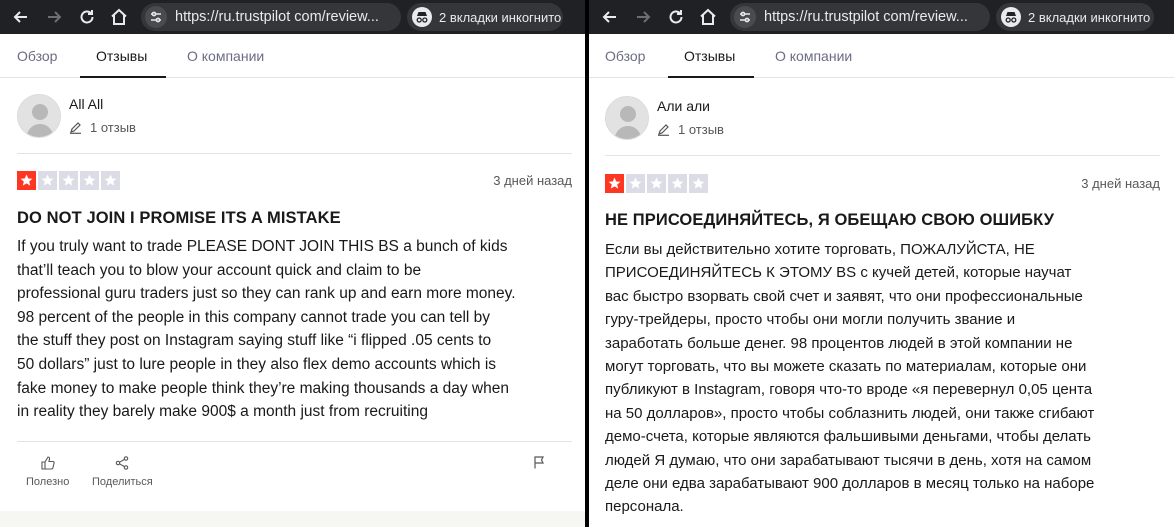  What do you see at coordinates (47, 472) in the screenshot?
I see `useful-button: Полезно` at bounding box center [47, 472].